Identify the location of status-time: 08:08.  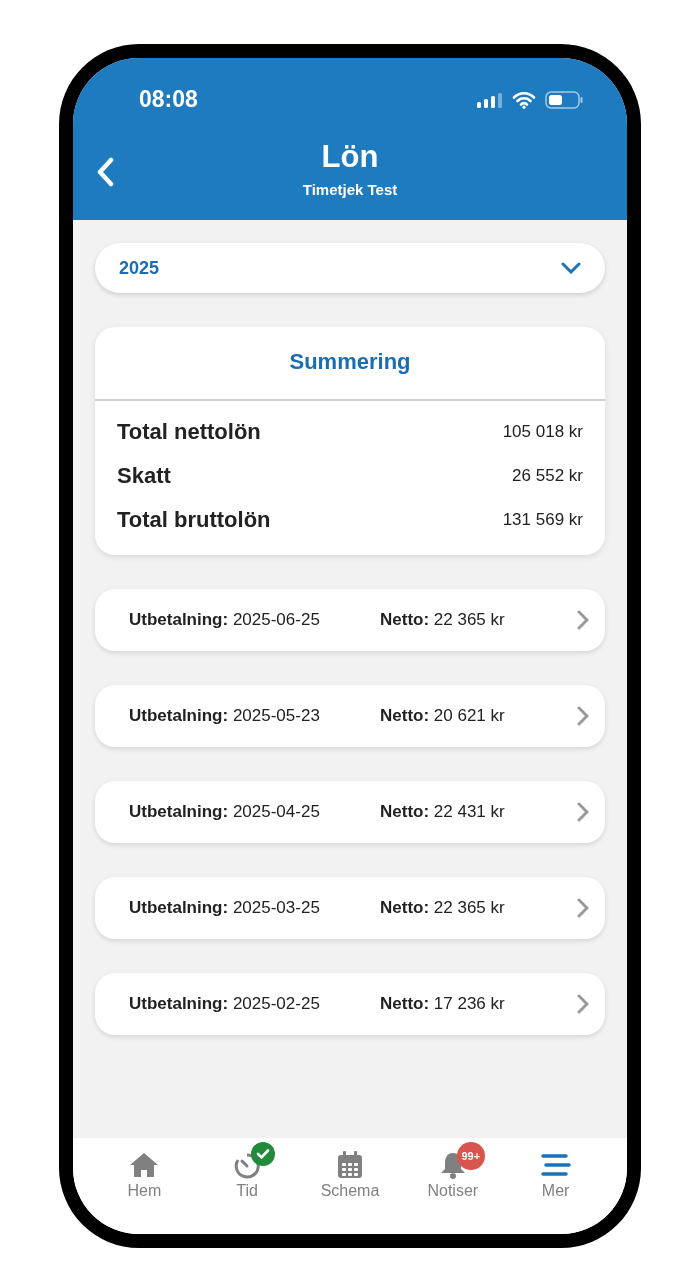
(168, 99).